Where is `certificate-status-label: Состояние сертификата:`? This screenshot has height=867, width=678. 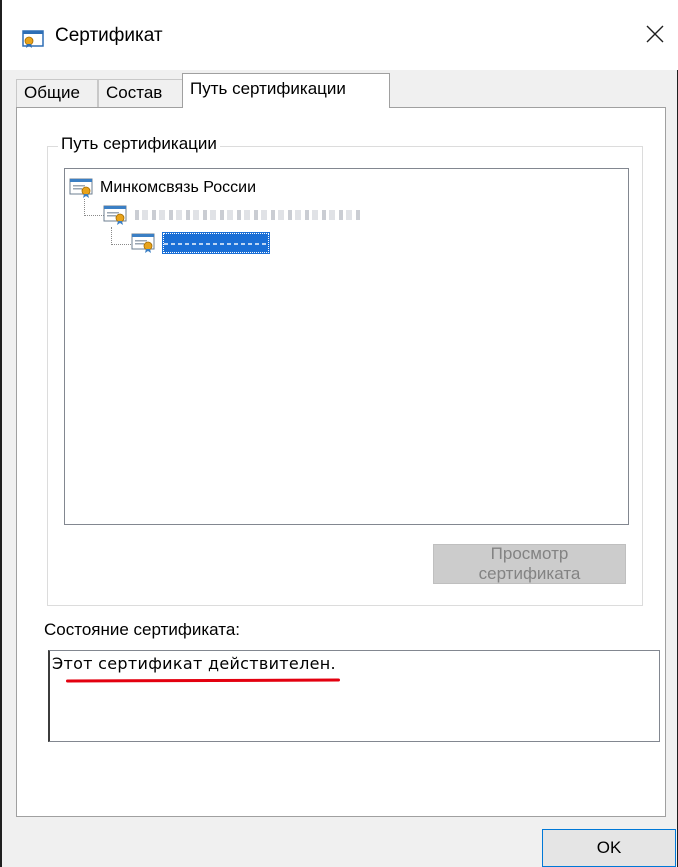
certificate-status-label: Состояние сертификата: is located at coordinates (142, 629).